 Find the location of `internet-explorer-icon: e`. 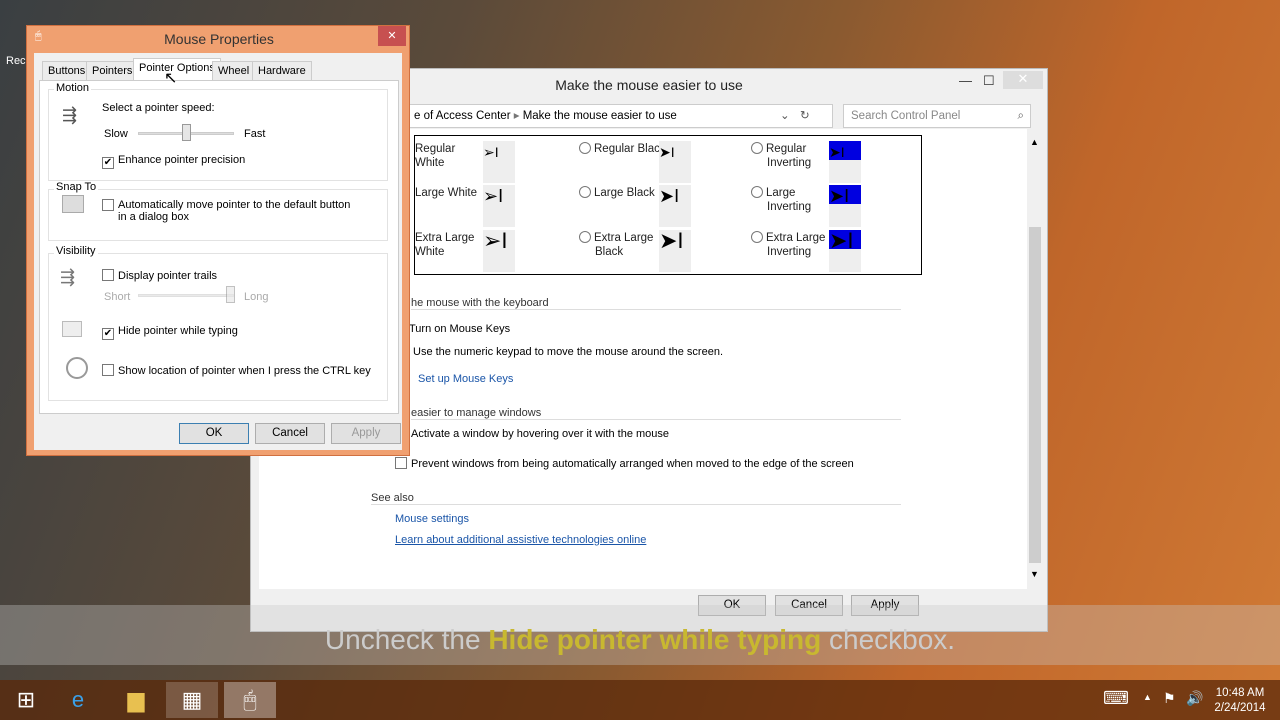

internet-explorer-icon: e is located at coordinates (78, 700).